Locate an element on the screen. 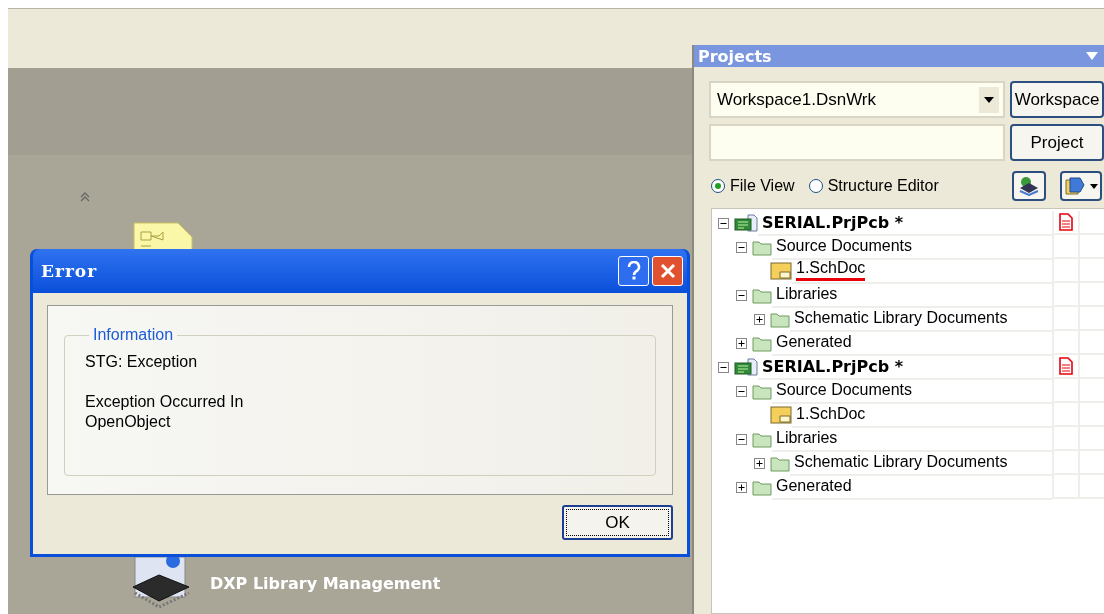 This screenshot has width=1104, height=614. workspace-button: Workspace is located at coordinates (1057, 99).